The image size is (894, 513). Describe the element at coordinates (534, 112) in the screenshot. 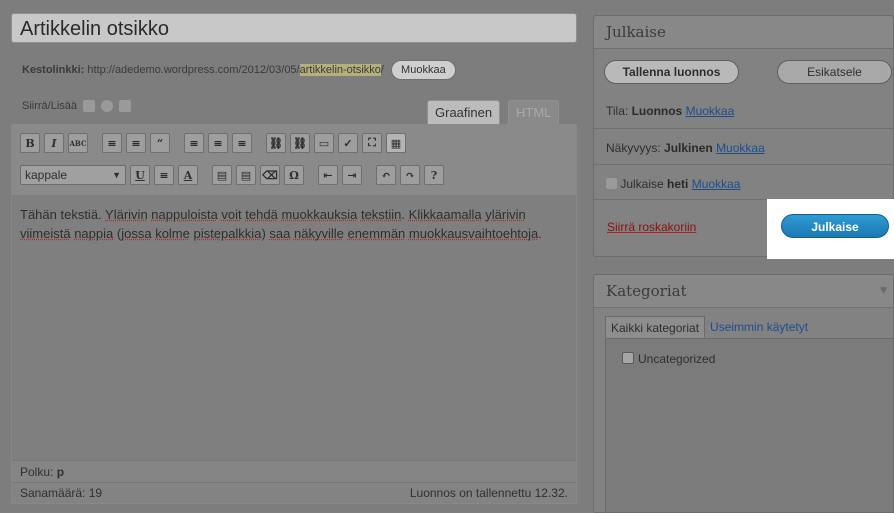

I see `tab-html: HTML` at that location.